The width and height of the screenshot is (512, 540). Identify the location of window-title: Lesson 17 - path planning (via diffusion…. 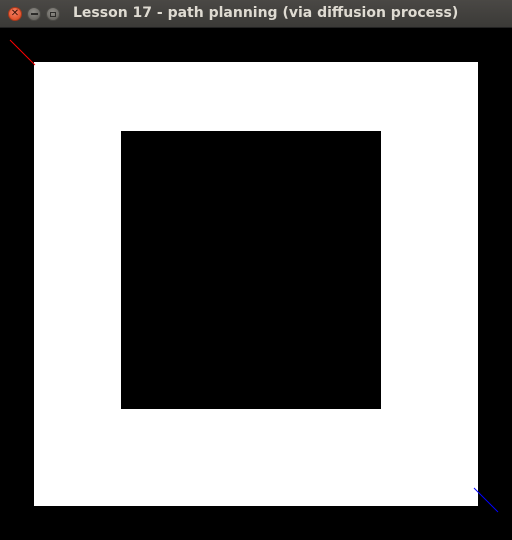
(266, 13).